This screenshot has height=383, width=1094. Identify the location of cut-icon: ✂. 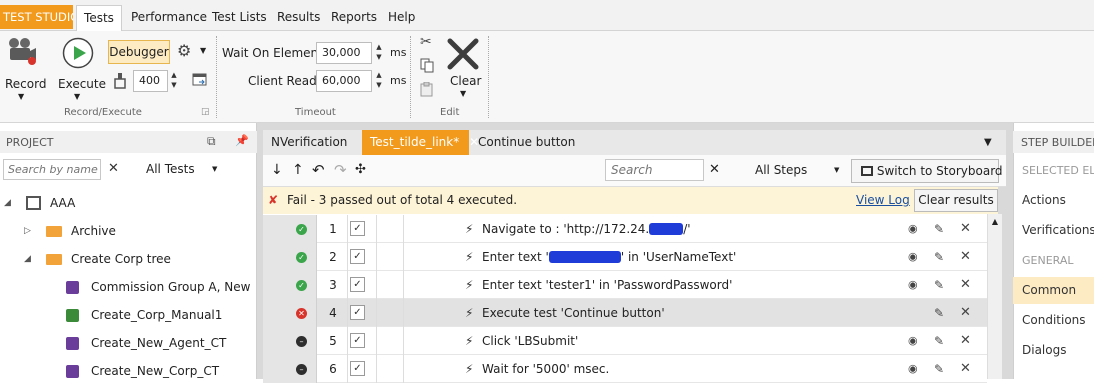
(426, 42).